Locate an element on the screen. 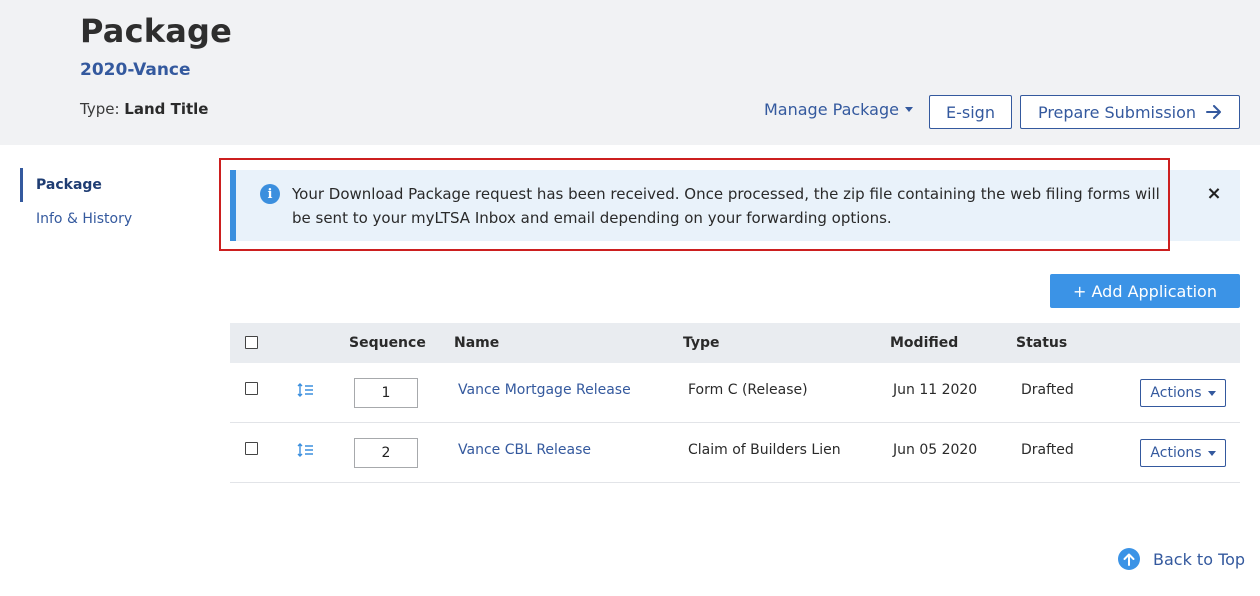  add-application-button: + Add Application is located at coordinates (1145, 291).